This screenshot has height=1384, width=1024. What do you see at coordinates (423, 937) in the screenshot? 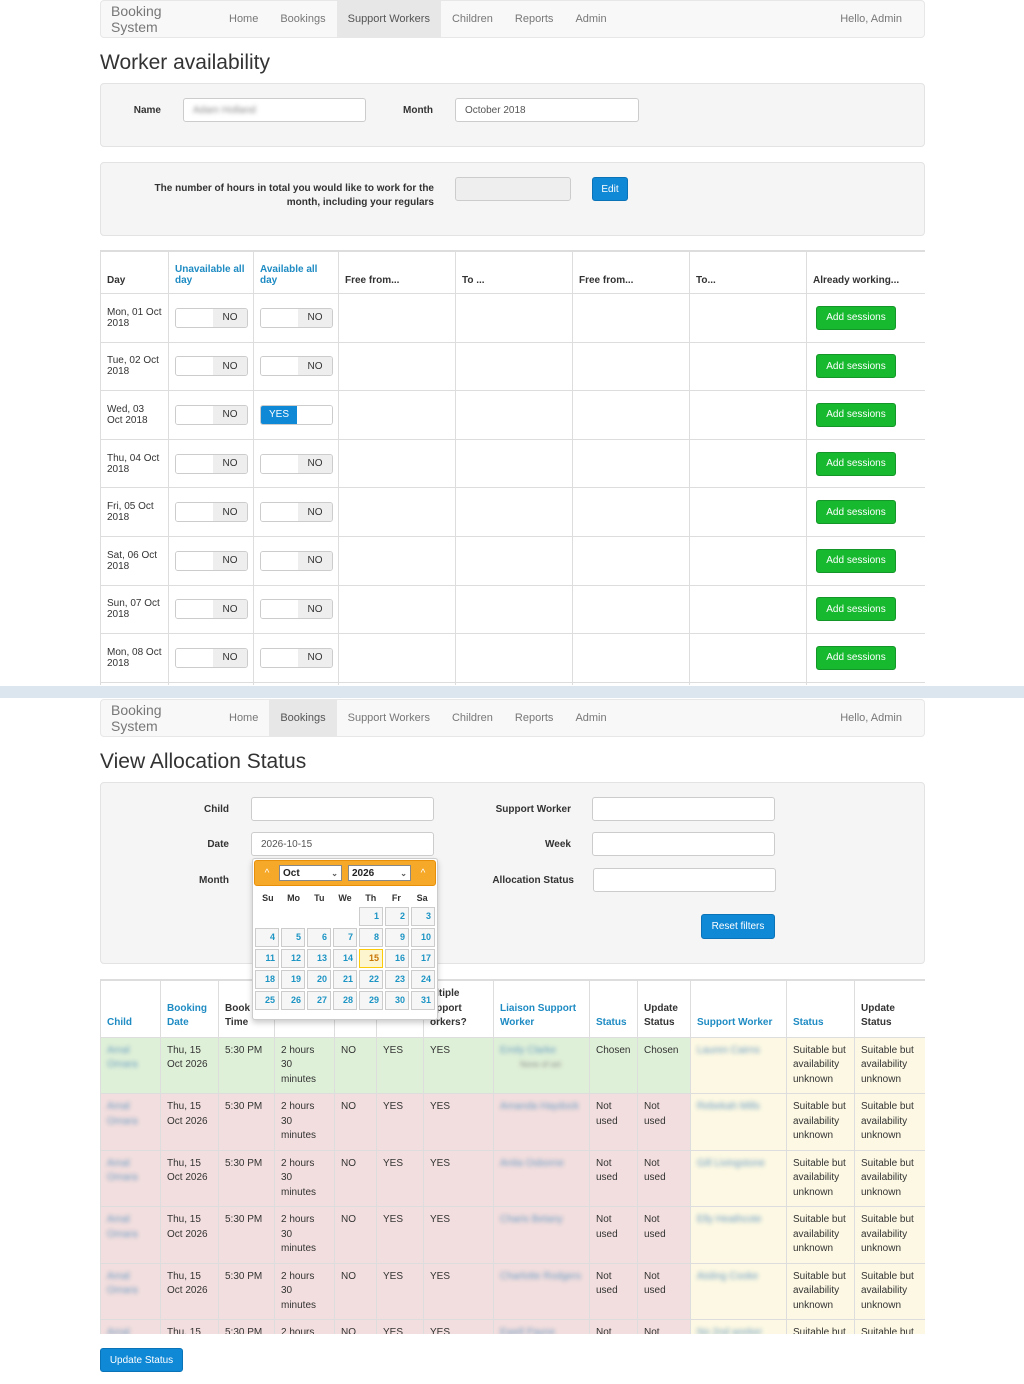
I see `calendar-day: 10` at bounding box center [423, 937].